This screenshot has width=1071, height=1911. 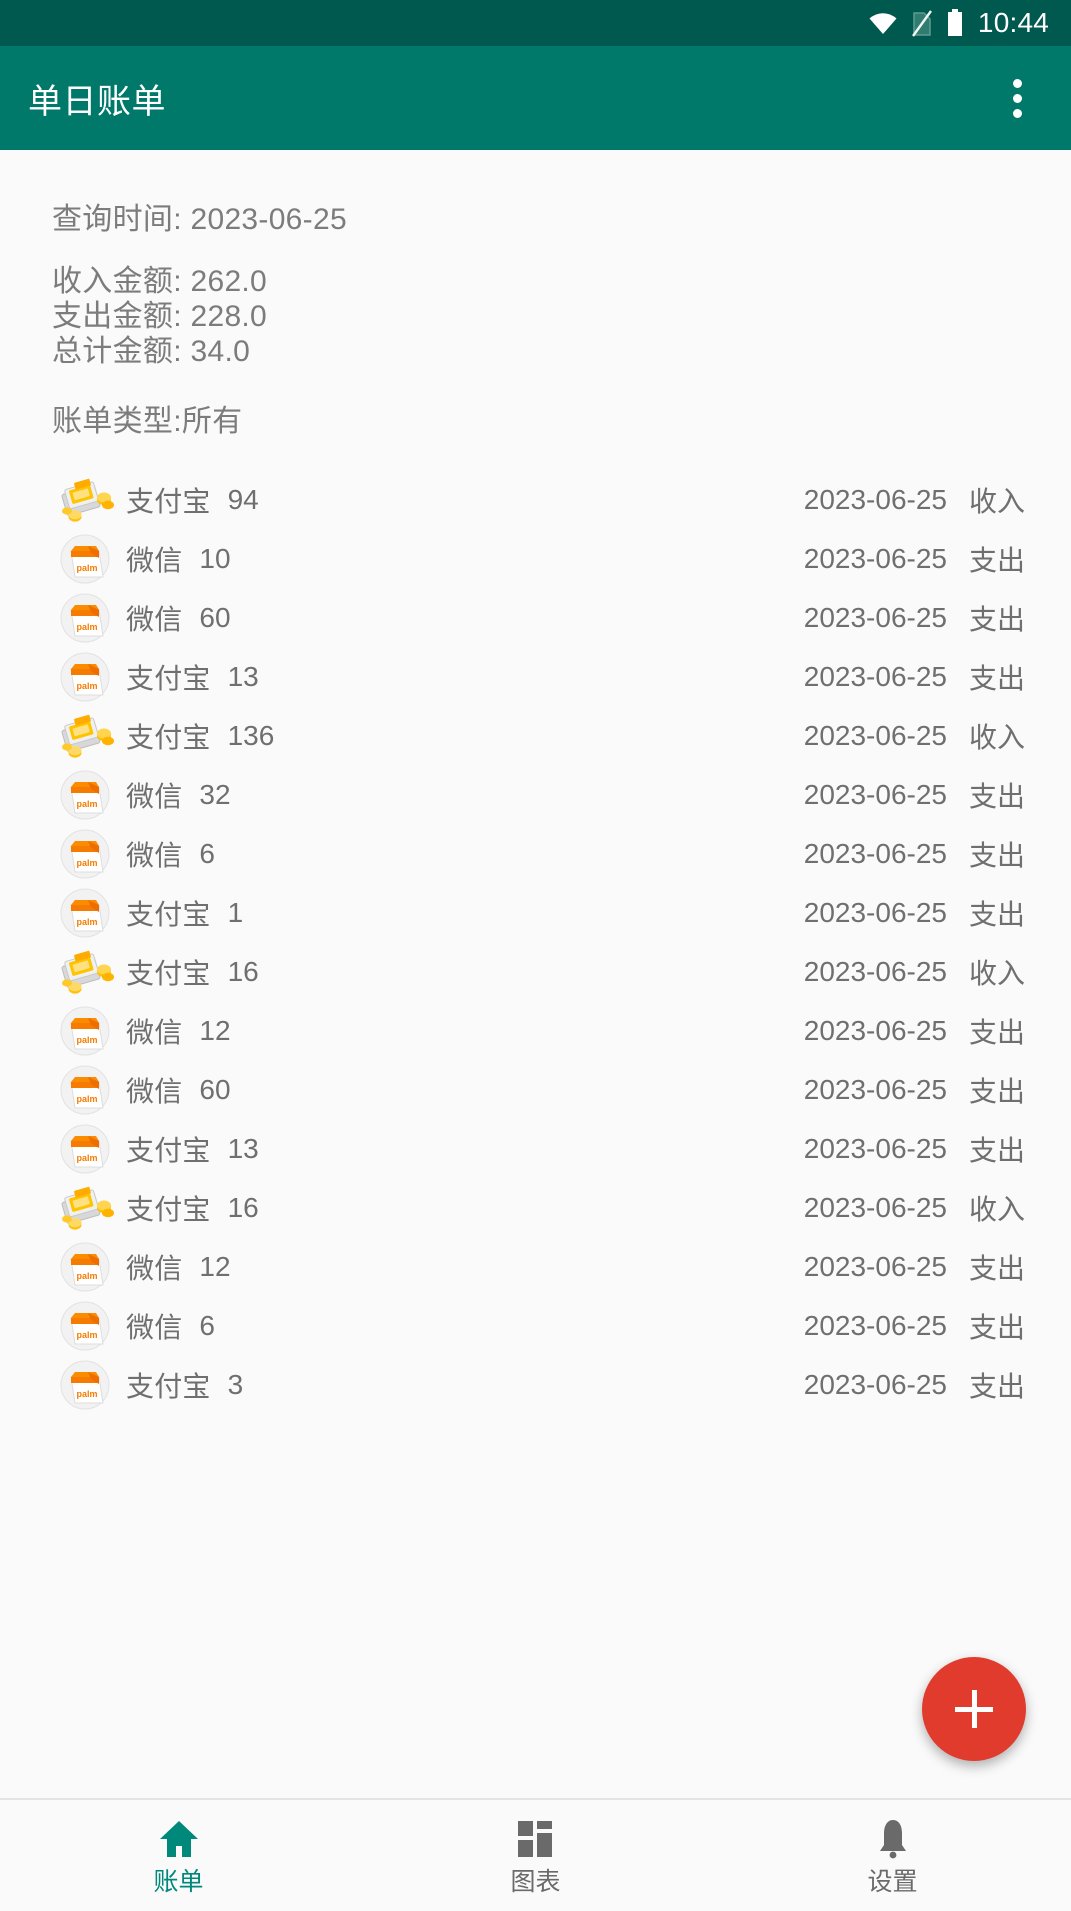 What do you see at coordinates (883, 23) in the screenshot?
I see `wifi-icon` at bounding box center [883, 23].